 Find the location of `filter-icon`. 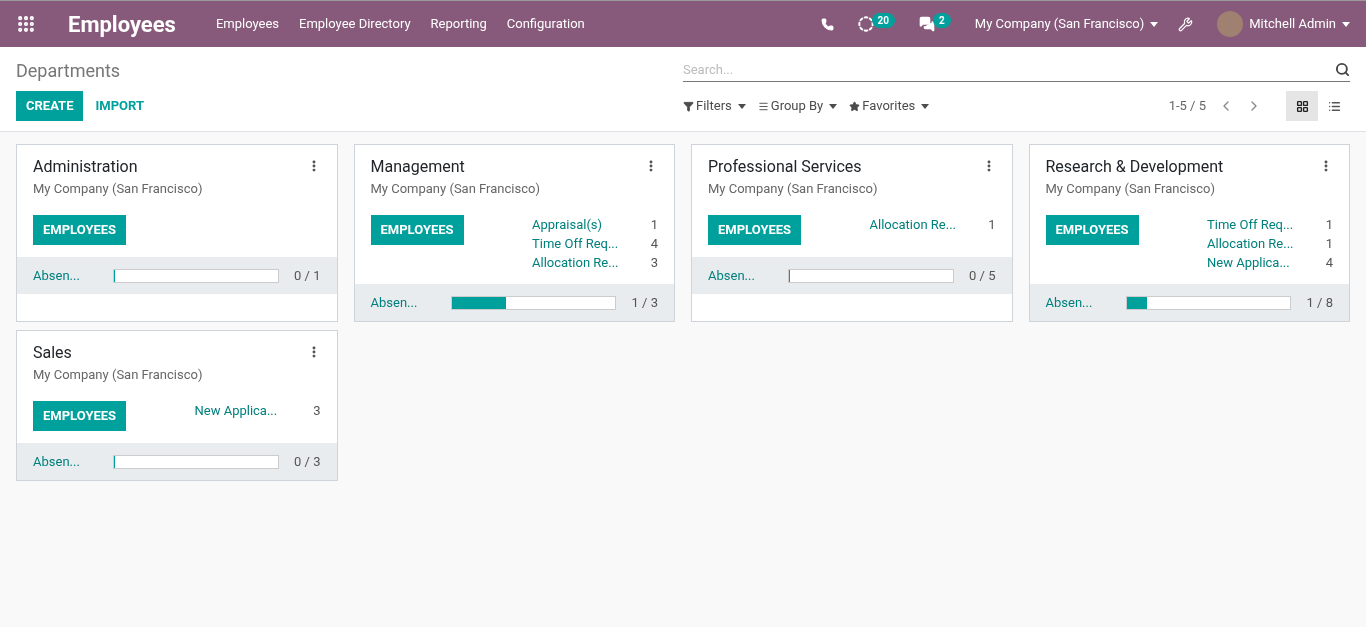

filter-icon is located at coordinates (688, 106).